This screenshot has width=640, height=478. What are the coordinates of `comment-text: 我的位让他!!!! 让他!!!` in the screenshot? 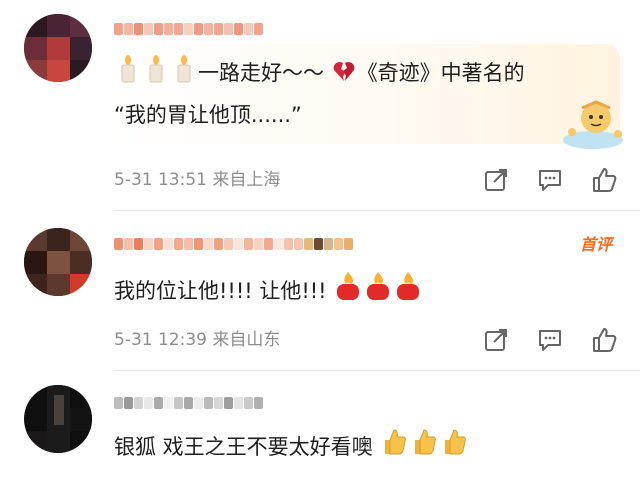 It's located at (268, 289).